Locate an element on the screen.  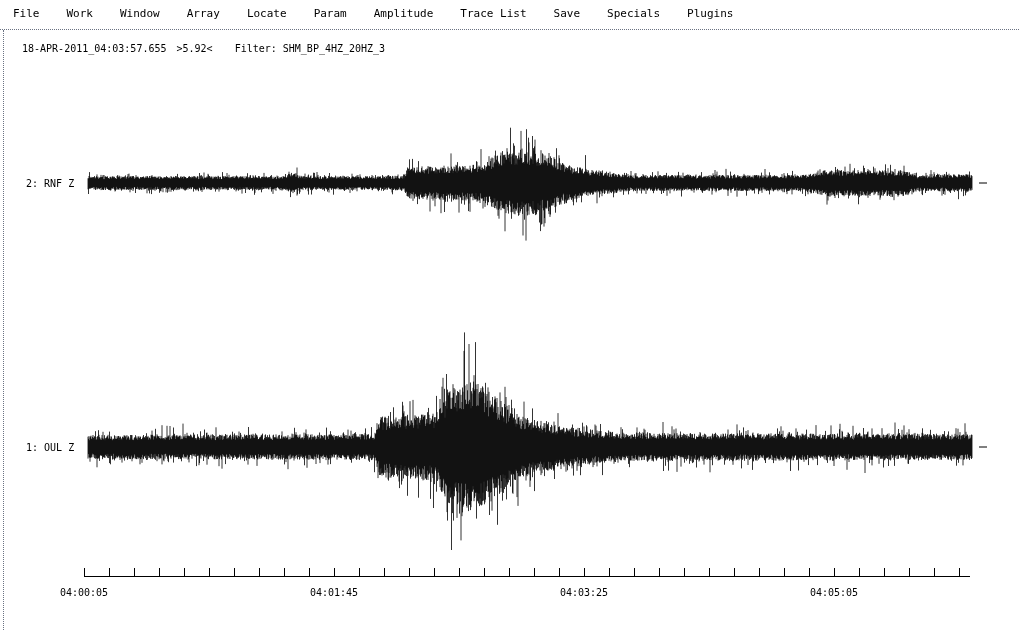
trace-label: 1: OUL Z is located at coordinates (50, 447).